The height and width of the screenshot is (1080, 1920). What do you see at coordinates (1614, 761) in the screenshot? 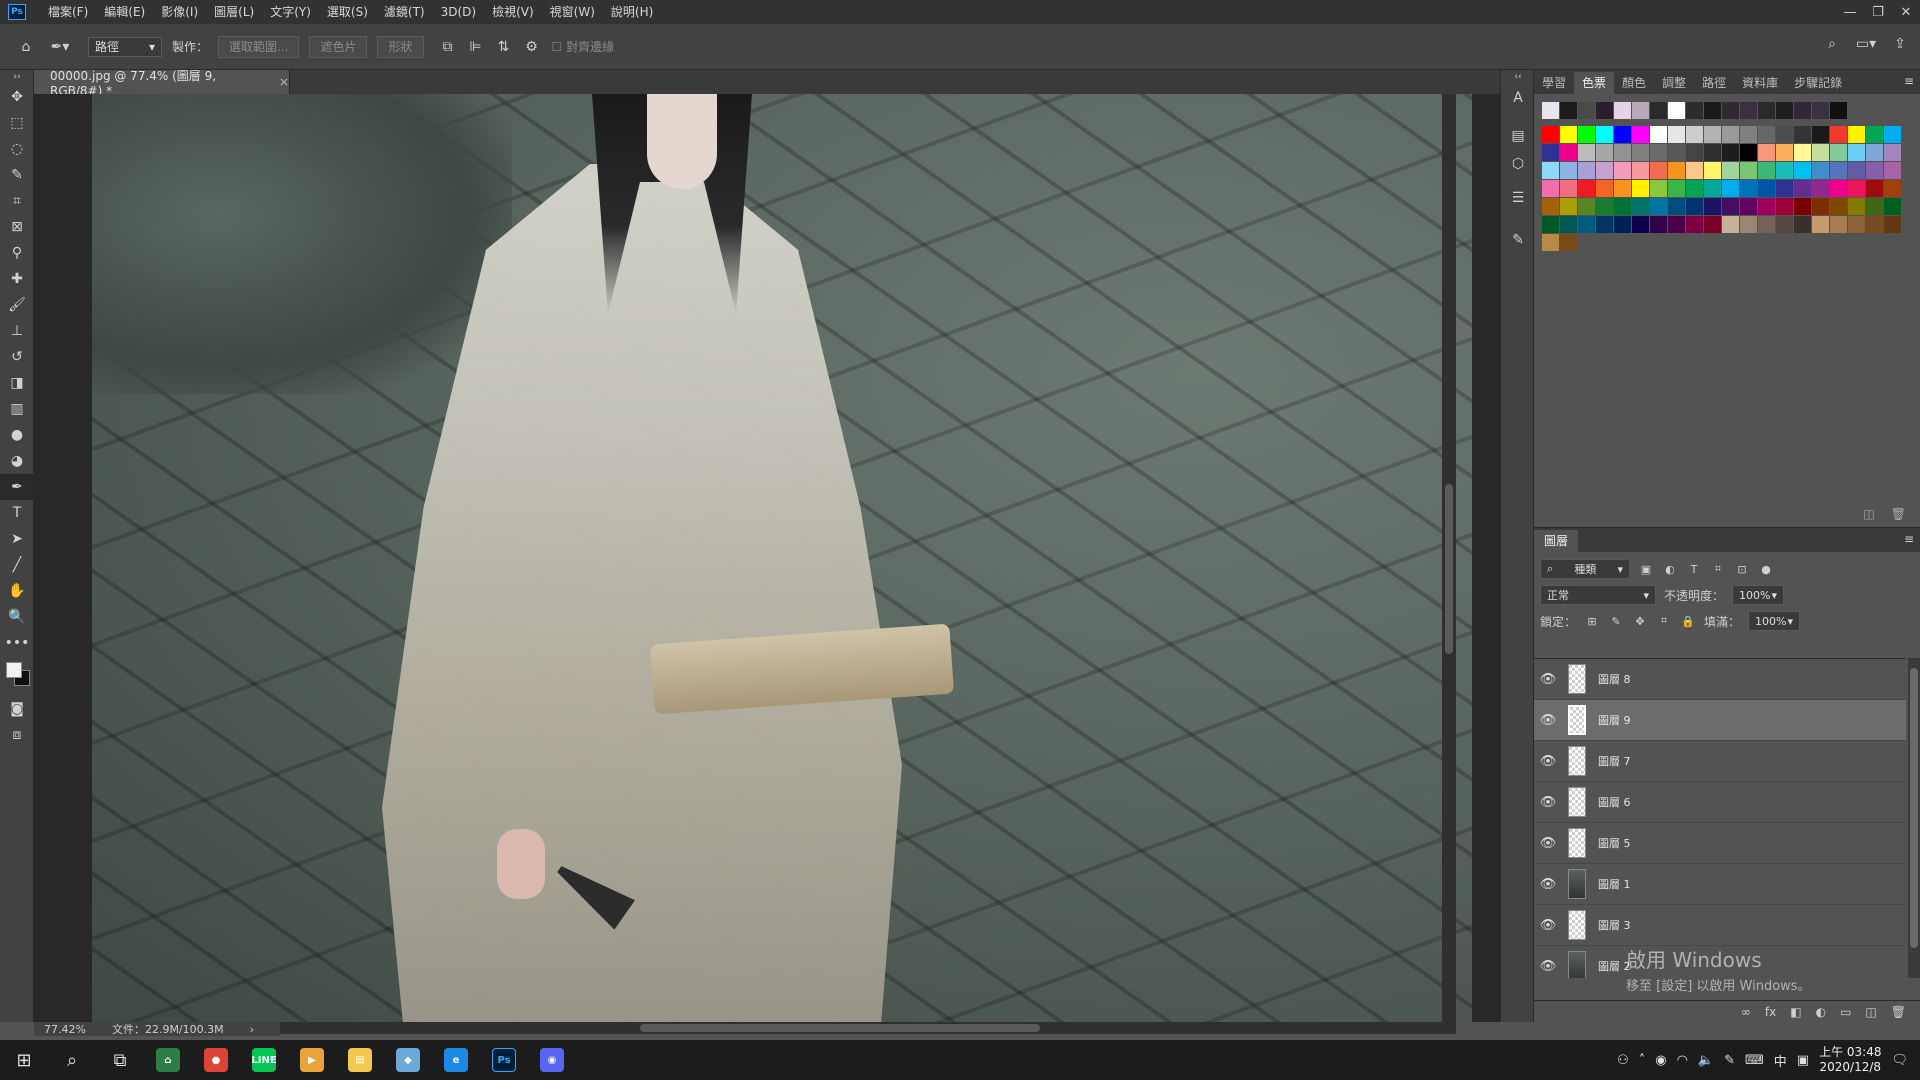
I see `layer-name: 圖層 7` at bounding box center [1614, 761].